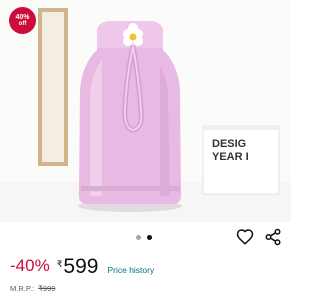  I want to click on badge-off-label: off, so click(22, 24).